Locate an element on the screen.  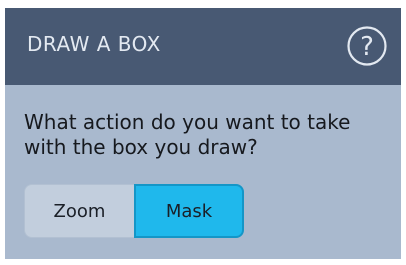
help-button: ? is located at coordinates (367, 46).